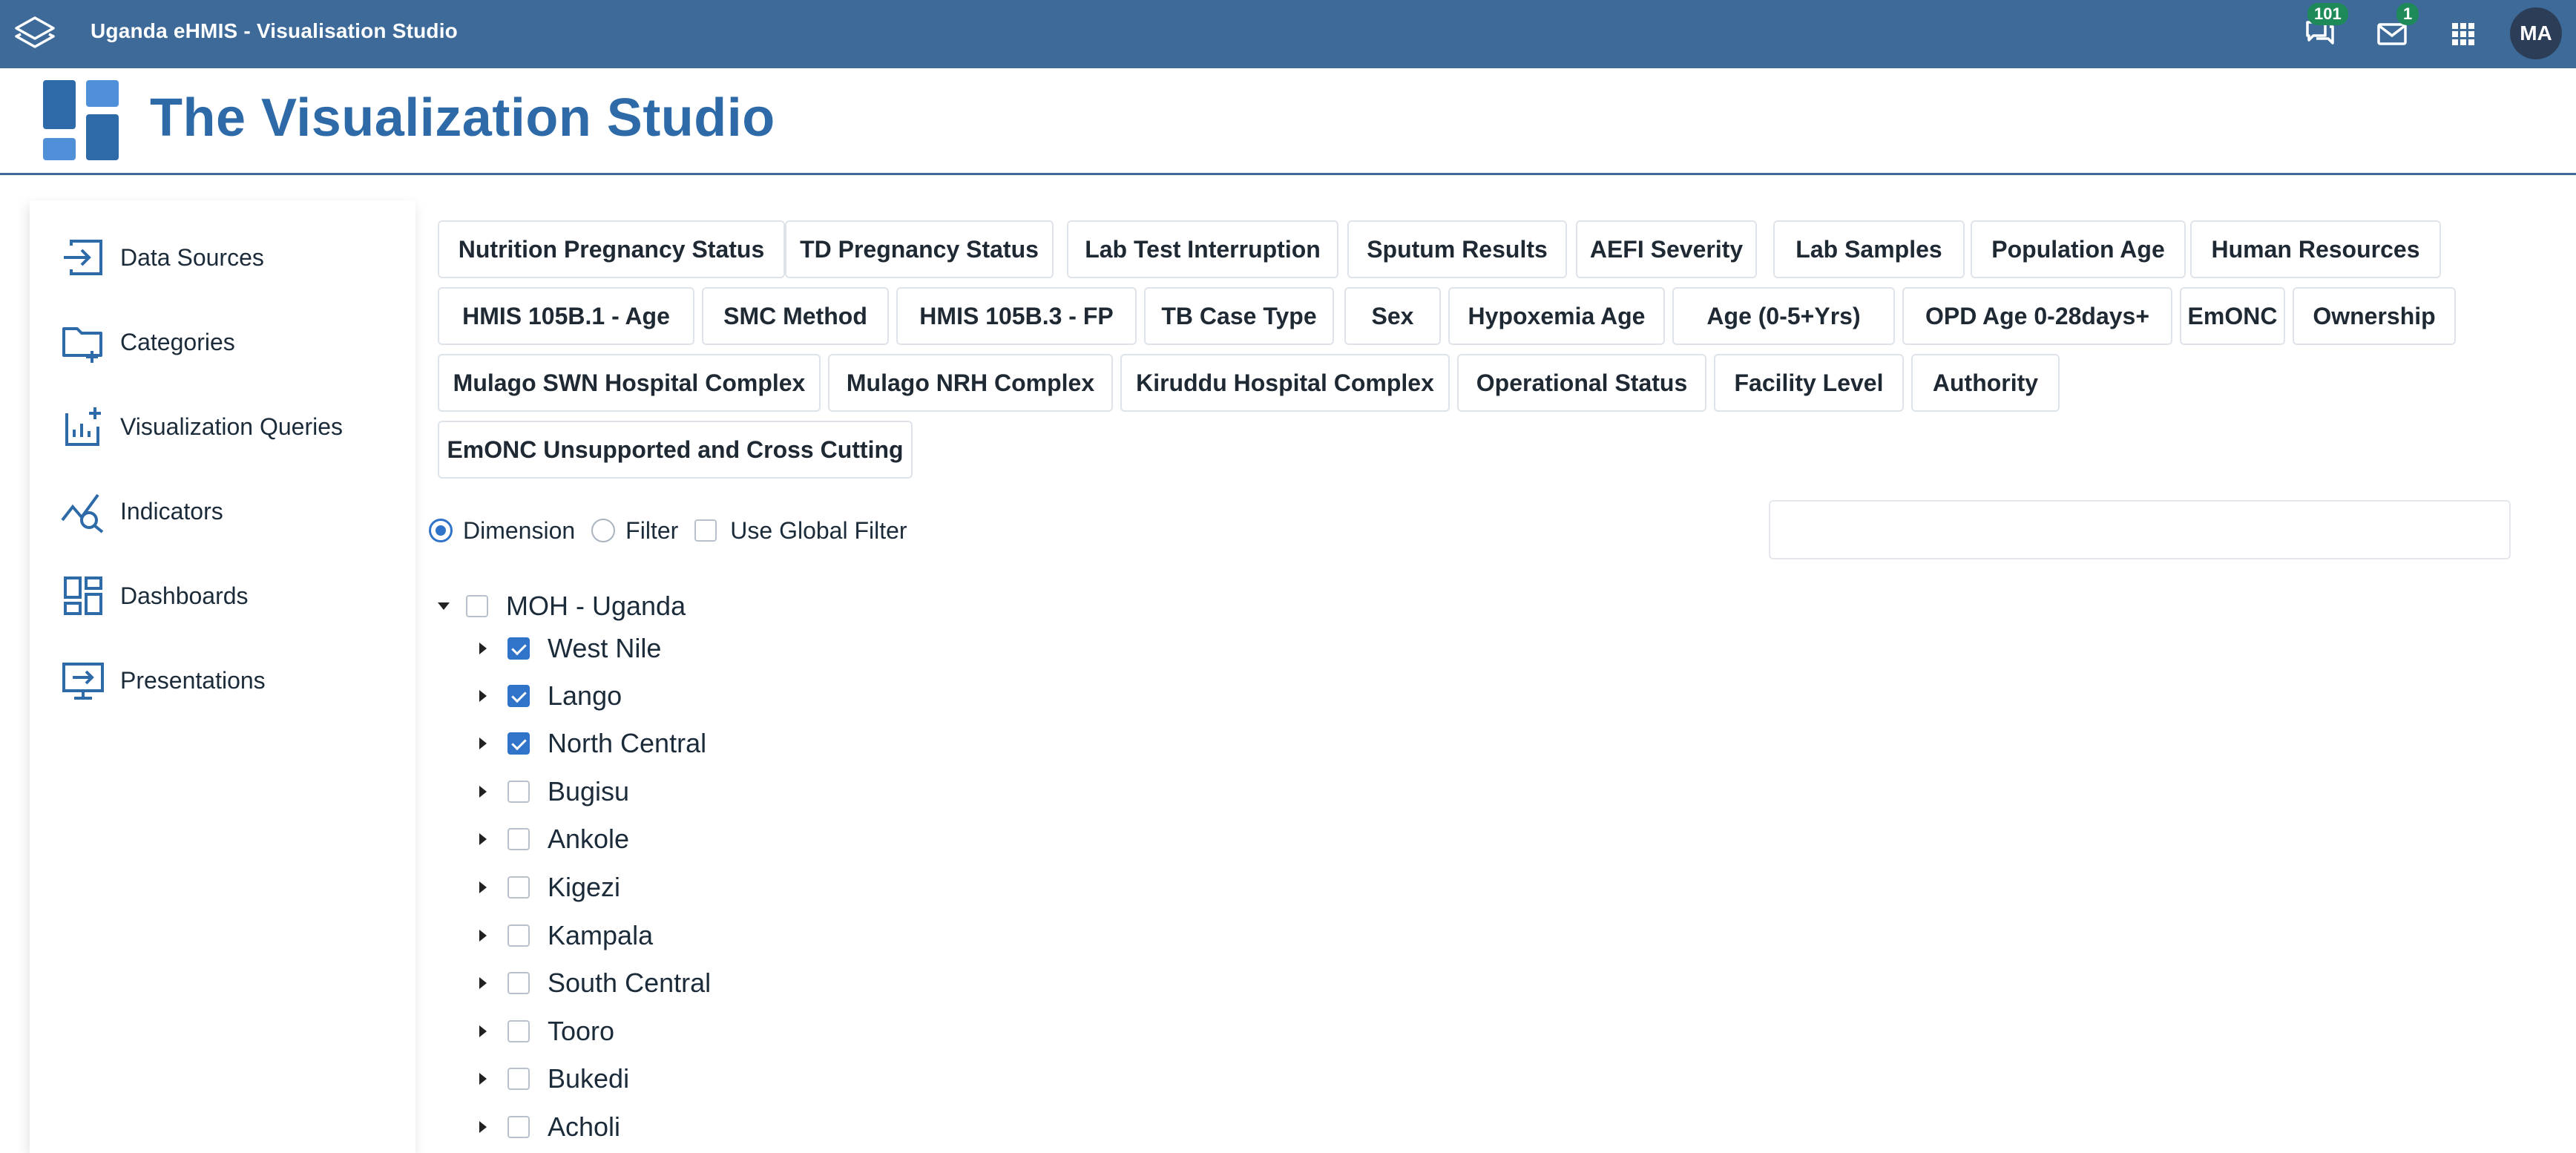  Describe the element at coordinates (83, 596) in the screenshot. I see `dashboard-grid-icon` at that location.